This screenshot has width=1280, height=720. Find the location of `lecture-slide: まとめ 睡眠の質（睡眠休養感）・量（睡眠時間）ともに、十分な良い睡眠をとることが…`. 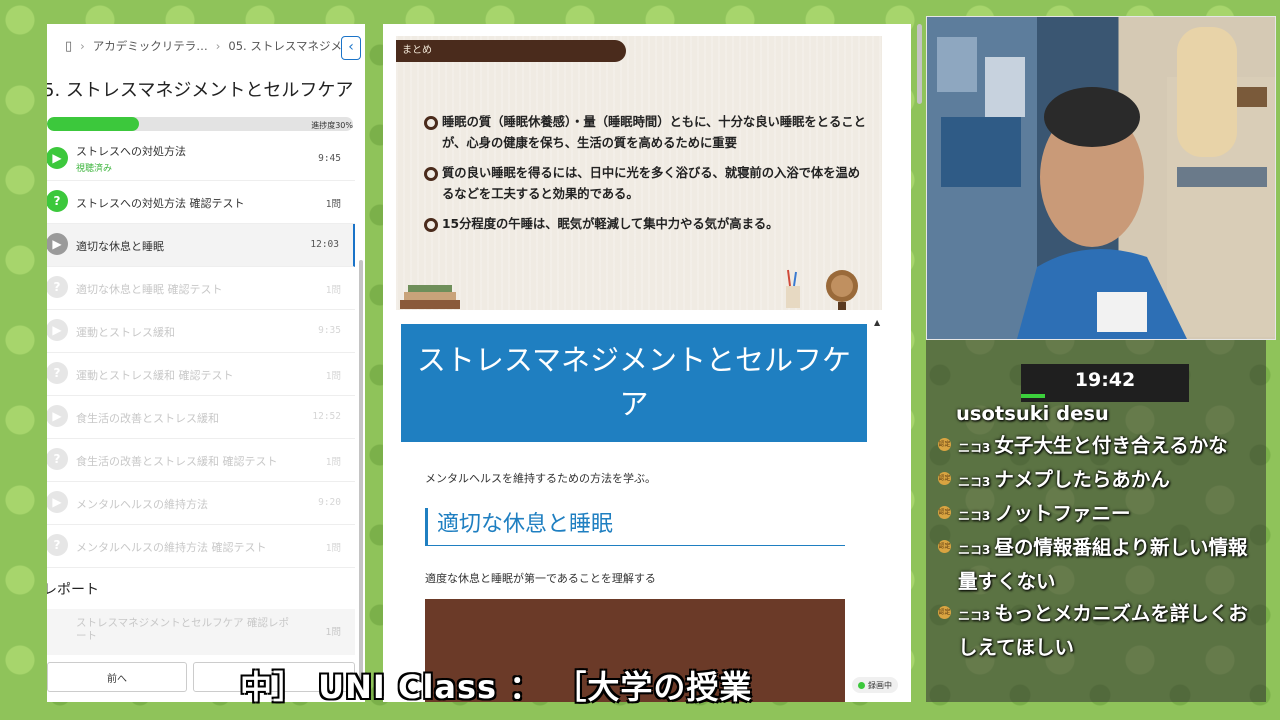

lecture-slide: まとめ 睡眠の質（睡眠休養感）・量（睡眠時間）ともに、十分な良い睡眠をとることが… is located at coordinates (639, 173).